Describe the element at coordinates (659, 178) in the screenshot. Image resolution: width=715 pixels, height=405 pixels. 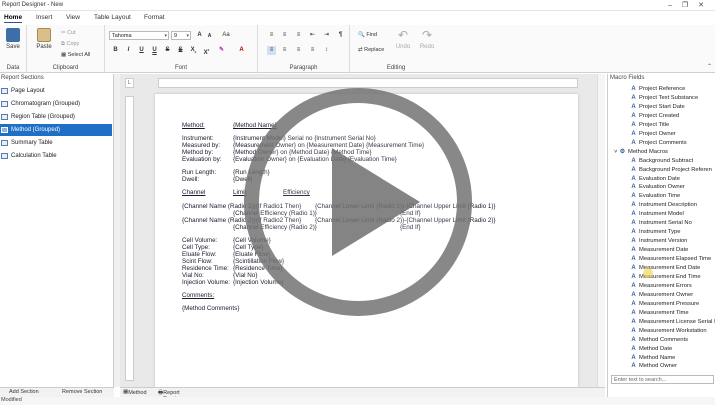
I see `macro-field-label: Evaluation Date` at that location.